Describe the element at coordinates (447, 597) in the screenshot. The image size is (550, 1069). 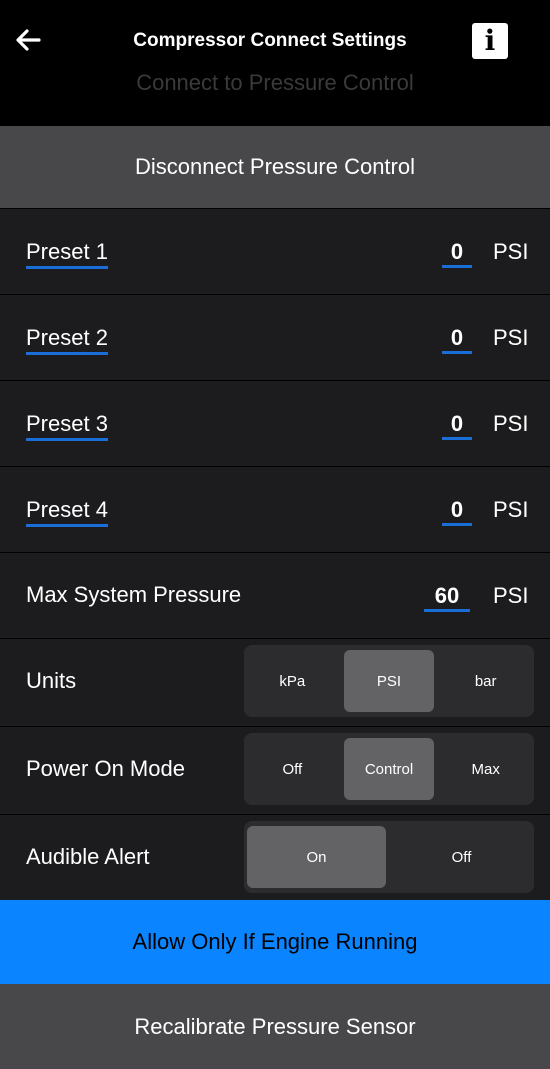
I see `max-system-pressure-input: 60` at that location.